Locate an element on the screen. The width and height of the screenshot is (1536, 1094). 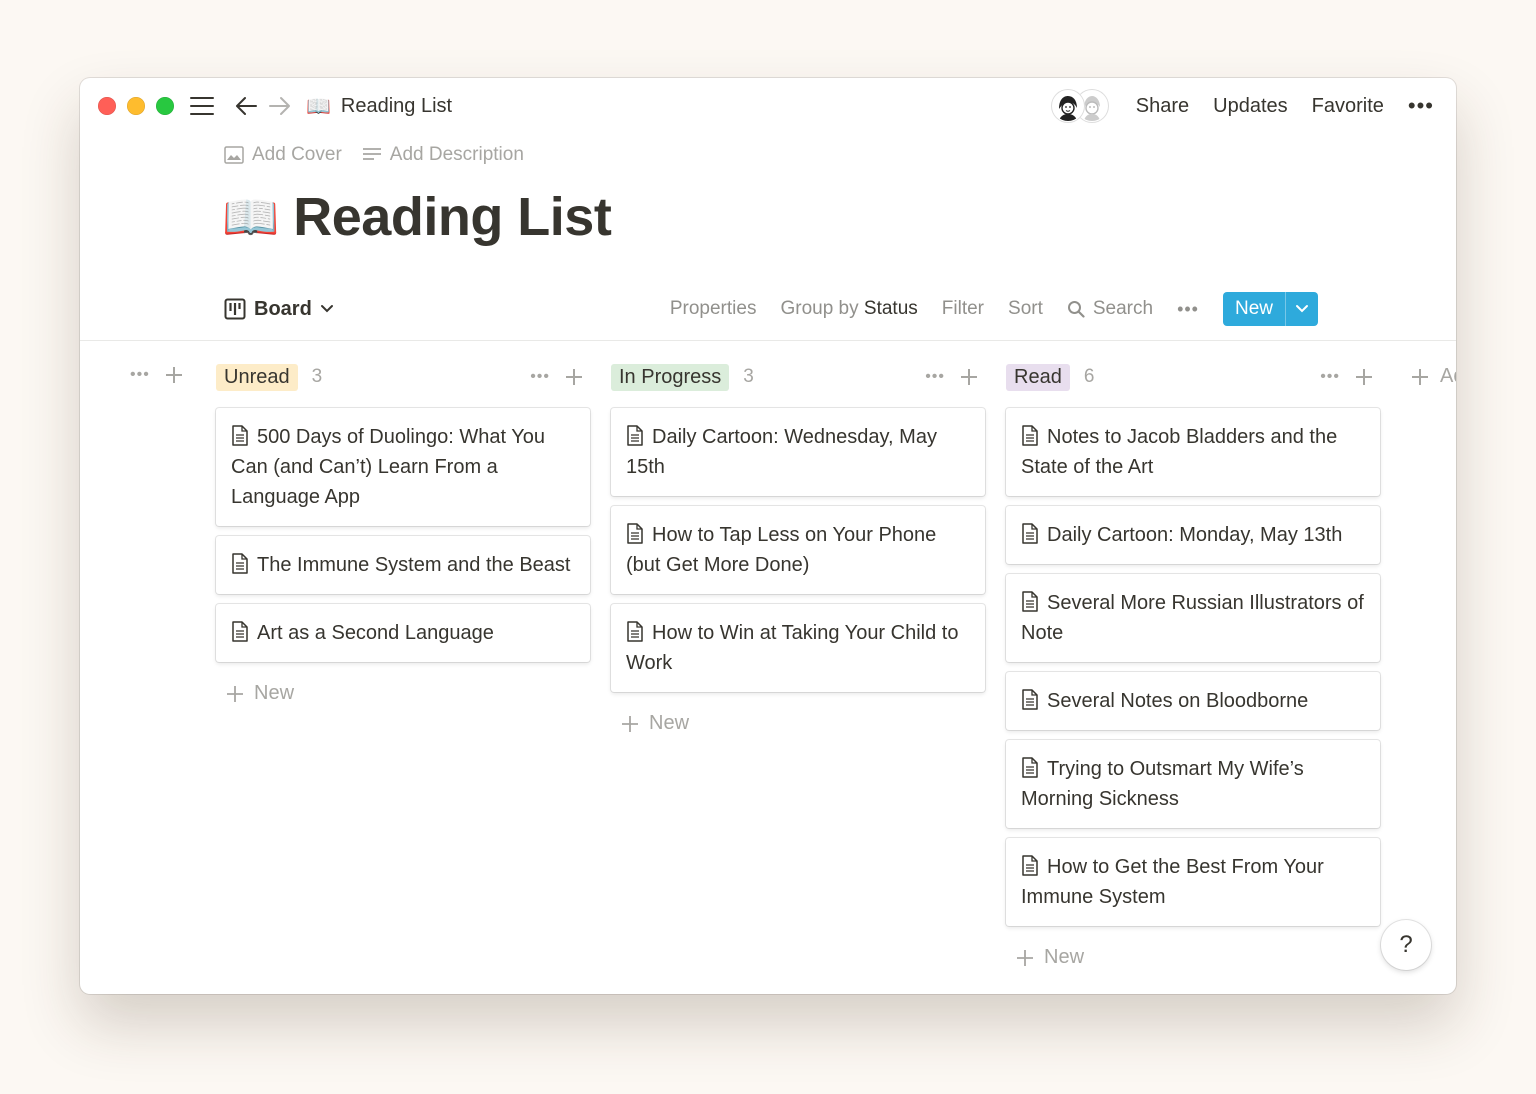
card-title: The Immune System and the Beast is located at coordinates (414, 565).